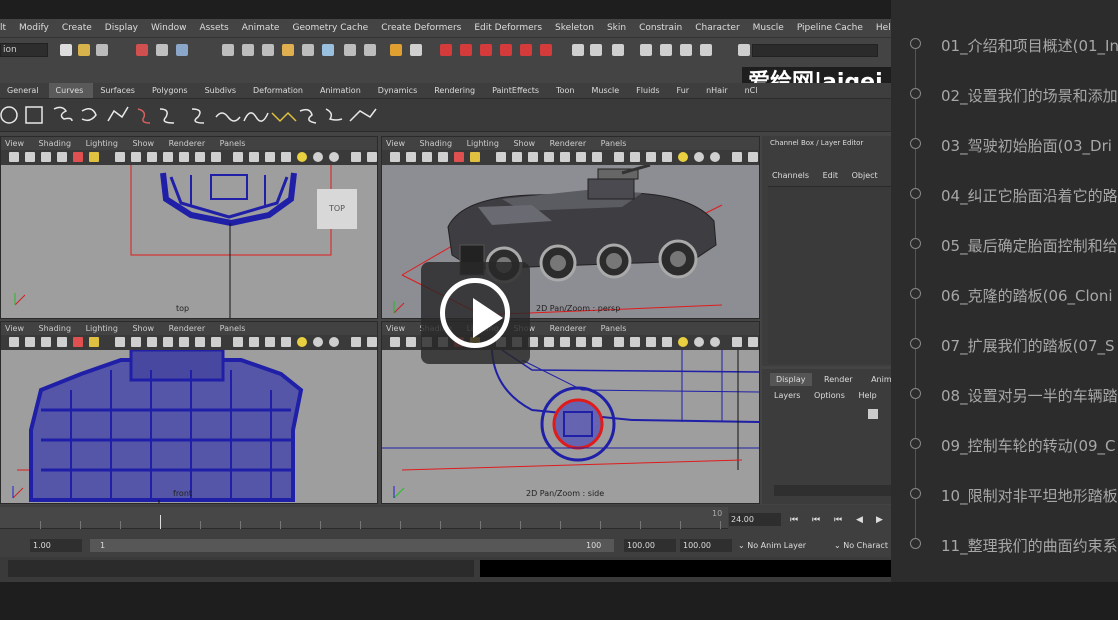 The width and height of the screenshot is (1118, 620). What do you see at coordinates (838, 379) in the screenshot?
I see `tab-render: Render` at bounding box center [838, 379].